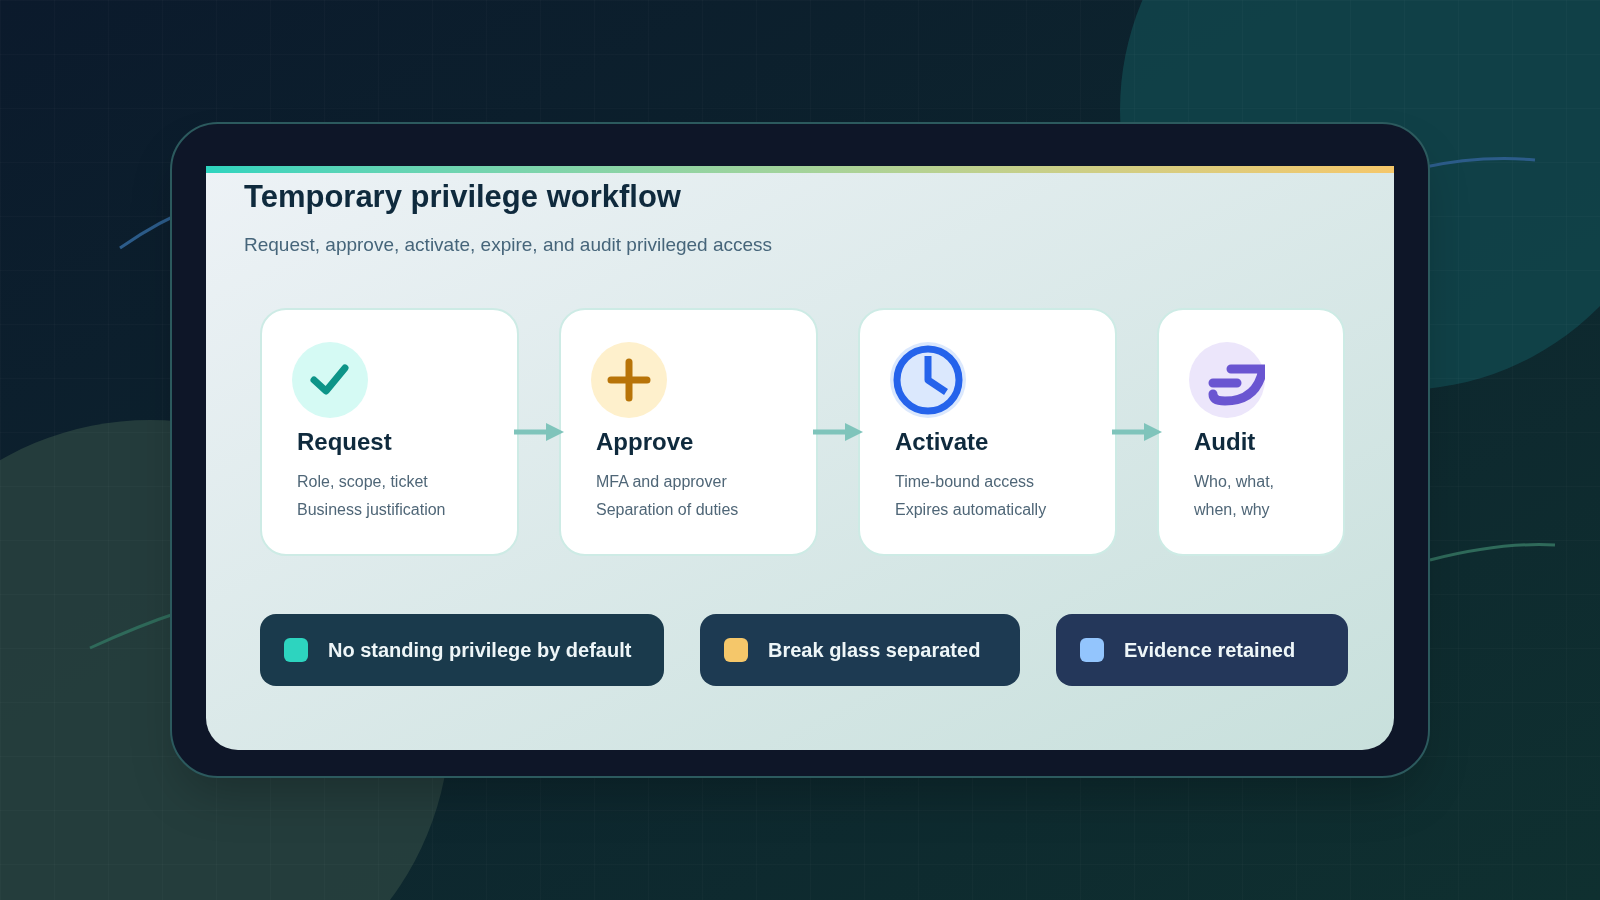  I want to click on step-description: when, why, so click(1232, 509).